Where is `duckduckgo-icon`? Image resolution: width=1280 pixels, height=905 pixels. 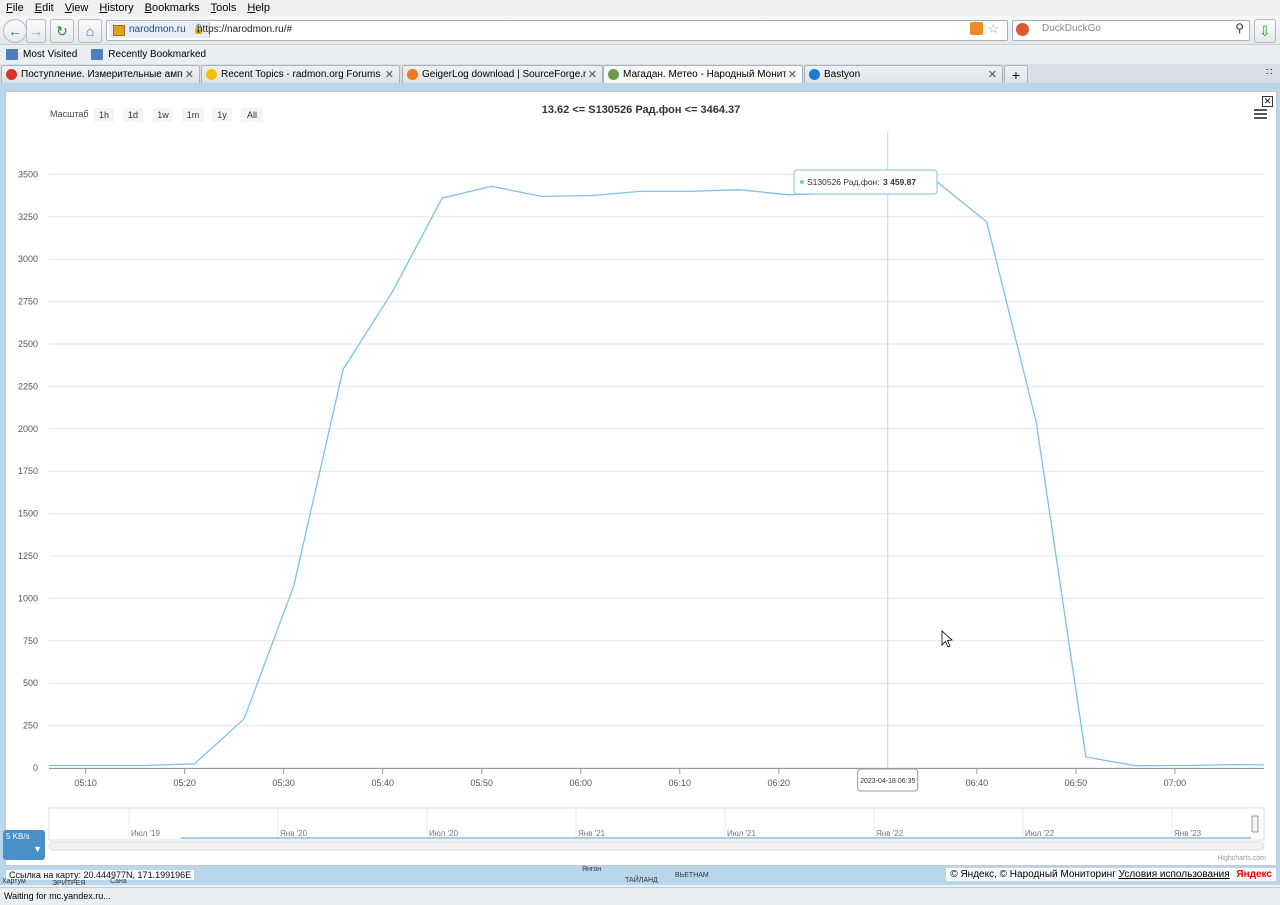 duckduckgo-icon is located at coordinates (1022, 29).